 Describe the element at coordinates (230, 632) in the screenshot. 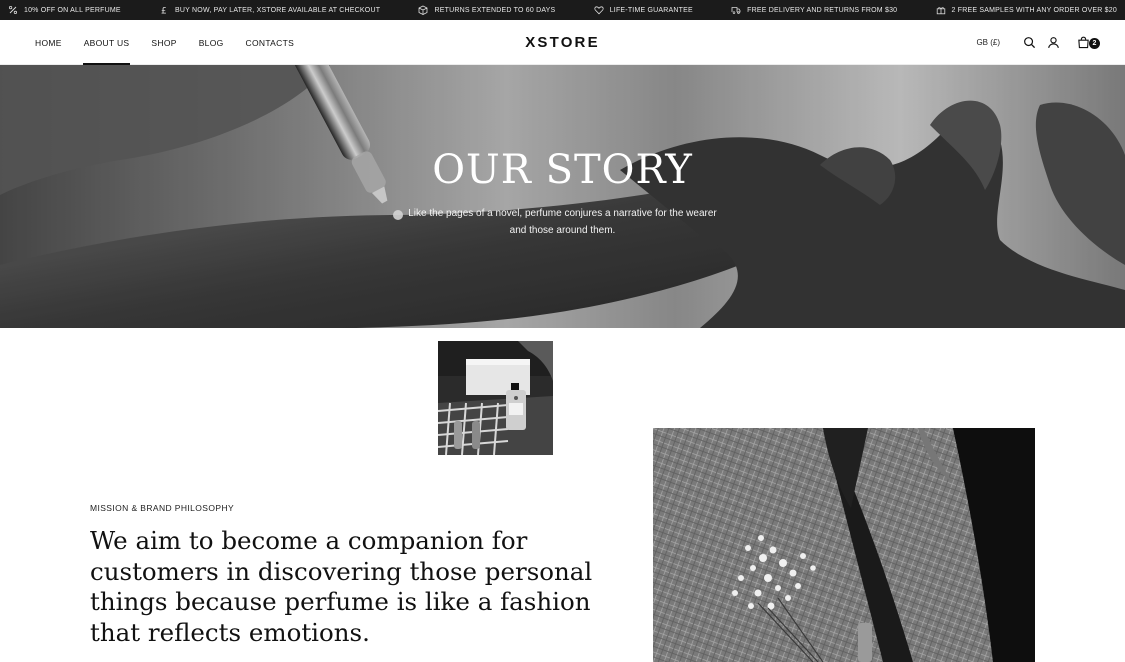

I see `mission-line: that reflects emotions.` at that location.